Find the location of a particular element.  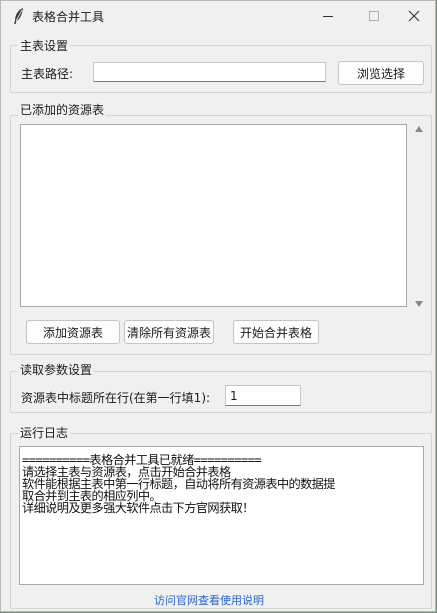

resources-group-label: 已添加的资源表 is located at coordinates (62, 109).